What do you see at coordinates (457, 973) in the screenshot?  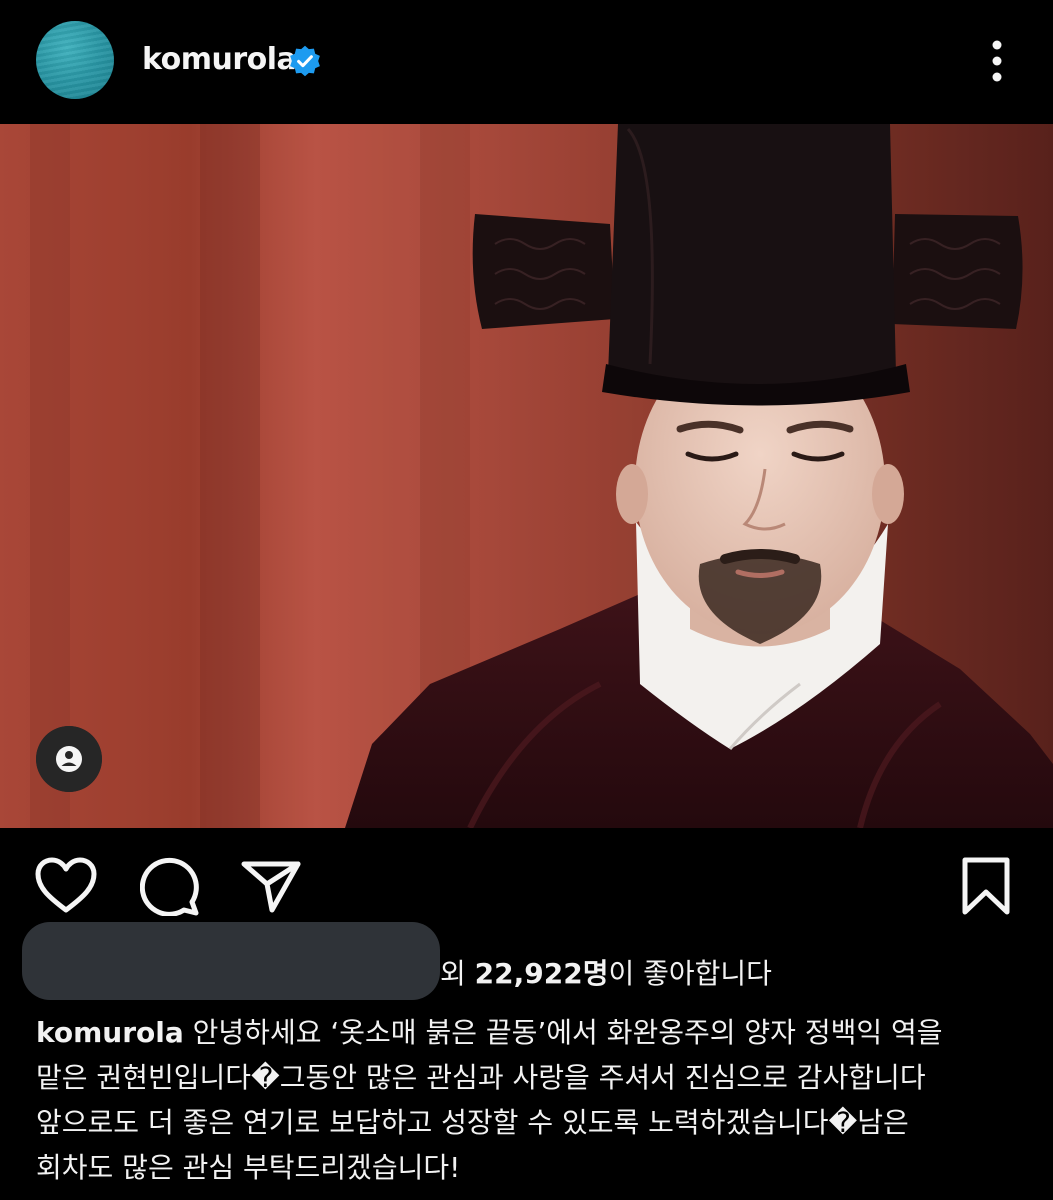 I see `likes-prefix: 외` at bounding box center [457, 973].